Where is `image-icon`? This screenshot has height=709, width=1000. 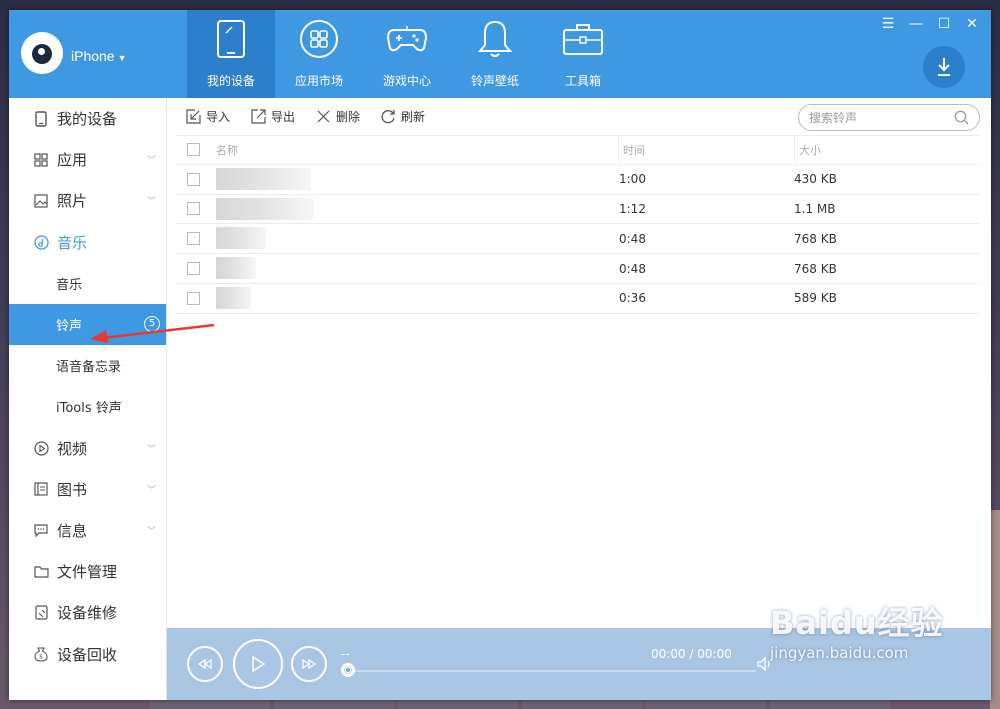 image-icon is located at coordinates (41, 201).